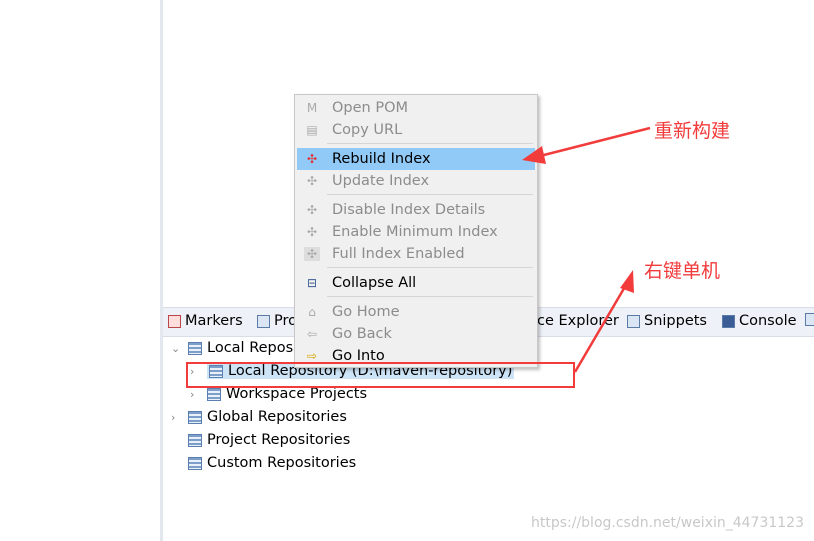 This screenshot has width=814, height=541. What do you see at coordinates (682, 271) in the screenshot?
I see `annotation-right-click: 右键单机` at bounding box center [682, 271].